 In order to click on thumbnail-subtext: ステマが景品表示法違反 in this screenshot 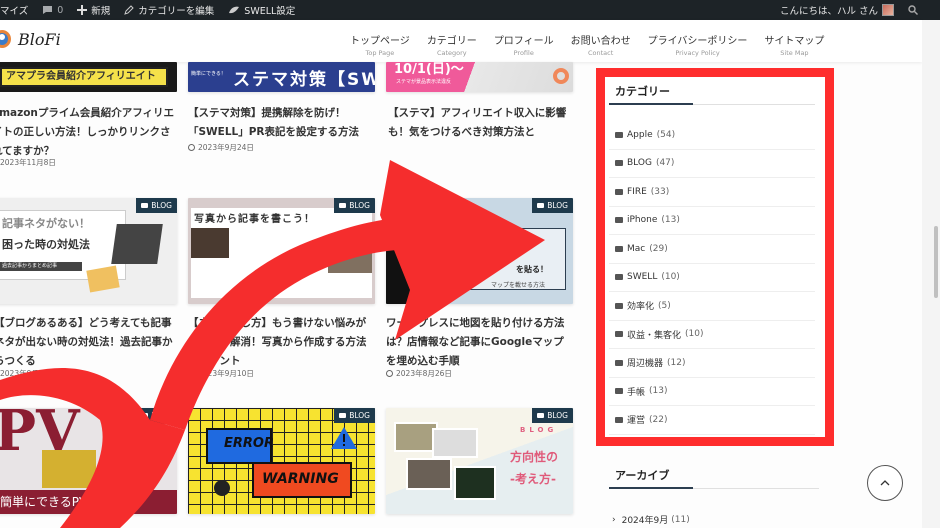, I will do `click(424, 82)`.